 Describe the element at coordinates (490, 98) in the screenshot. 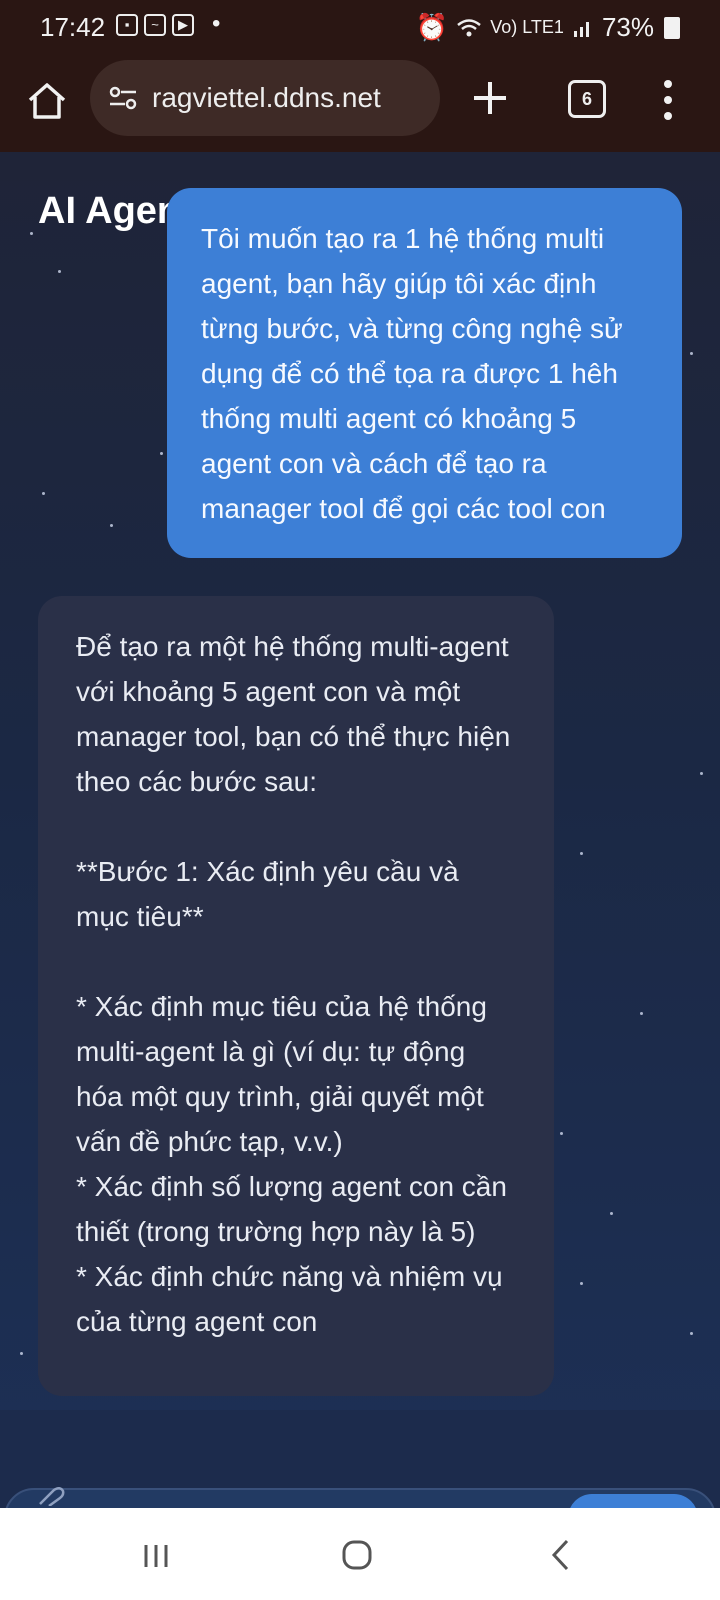

I see `plus-icon` at that location.